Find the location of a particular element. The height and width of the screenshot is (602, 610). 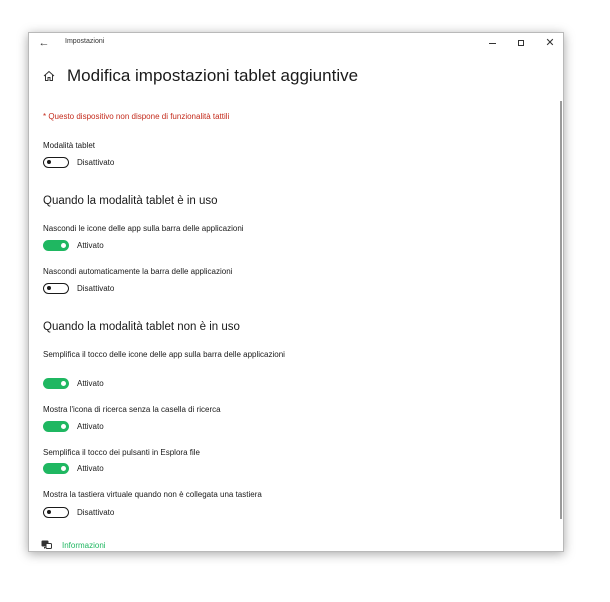

search-icon-setting-toggle-row: Attivato is located at coordinates (73, 426).